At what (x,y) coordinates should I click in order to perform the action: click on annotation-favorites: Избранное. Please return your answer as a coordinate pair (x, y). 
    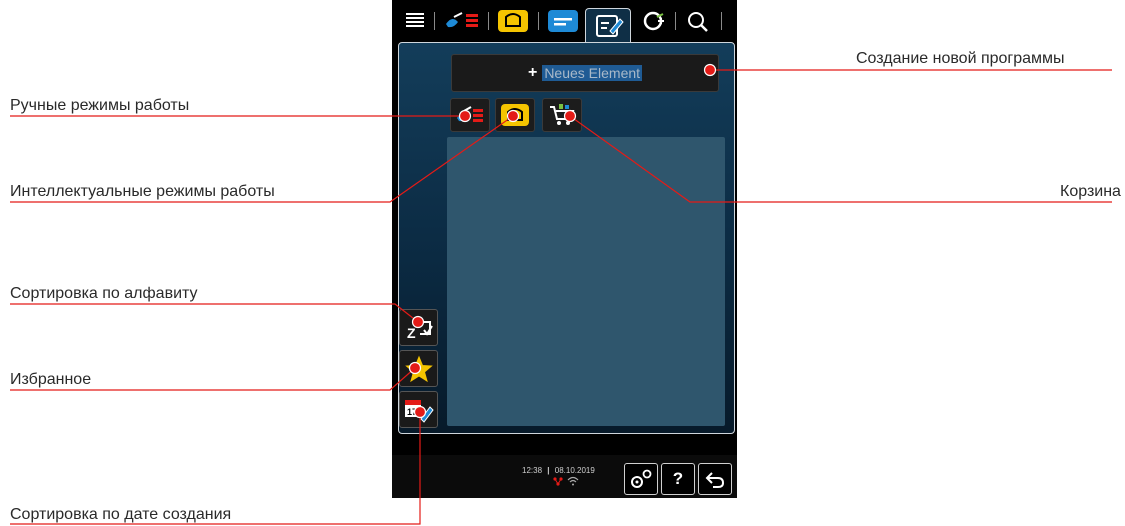
    Looking at the image, I should click on (51, 379).